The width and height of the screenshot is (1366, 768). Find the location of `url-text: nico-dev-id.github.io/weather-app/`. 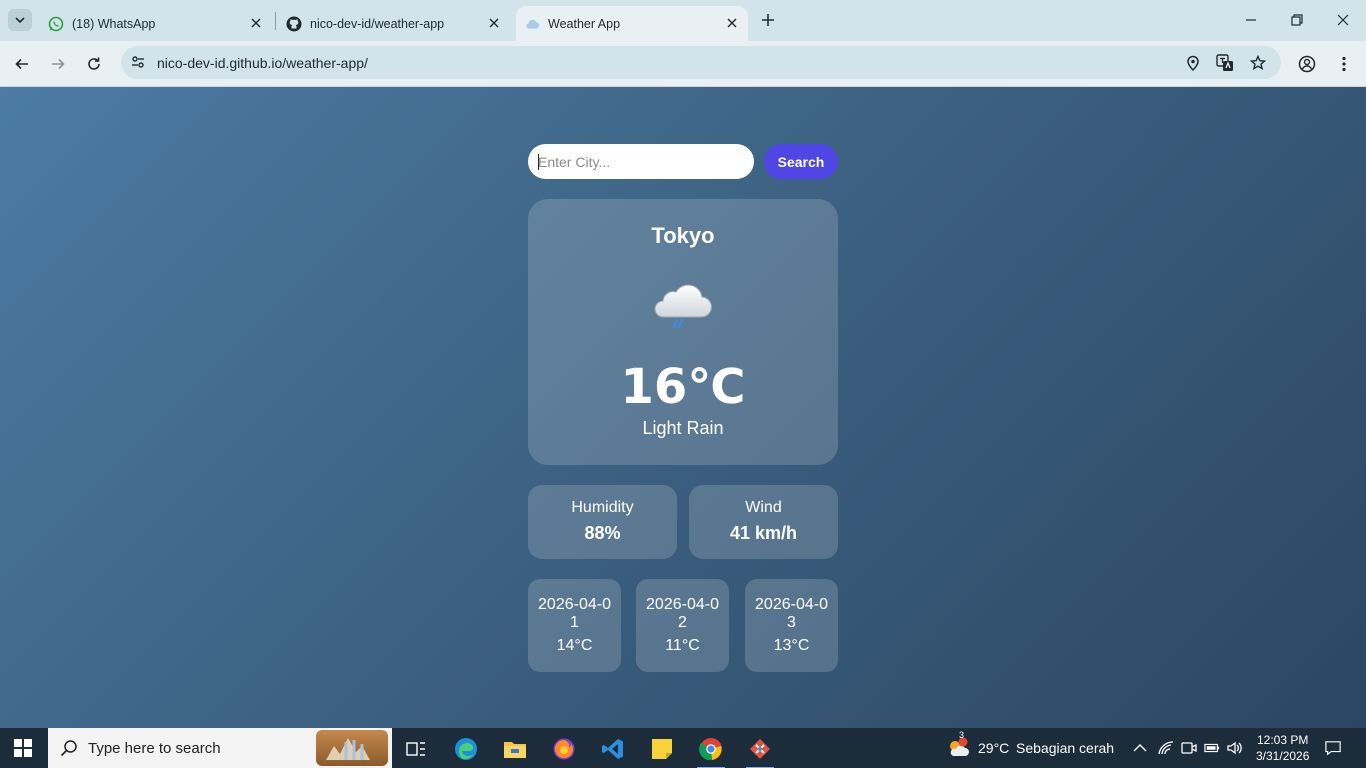

url-text: nico-dev-id.github.io/weather-app/ is located at coordinates (262, 63).